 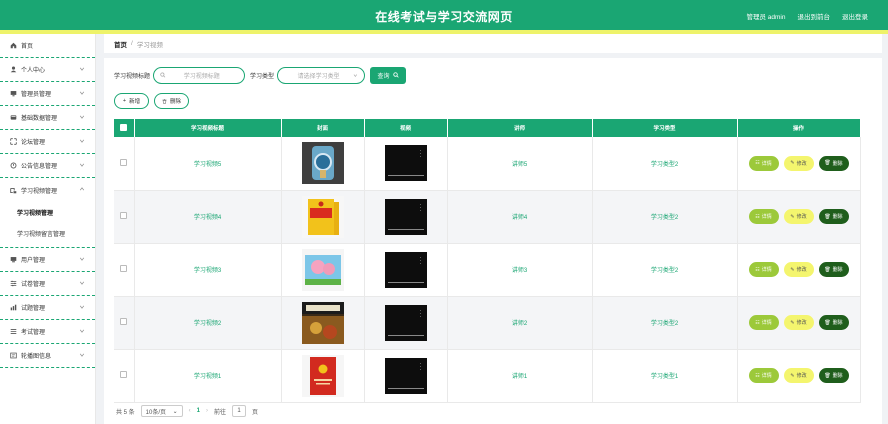 What do you see at coordinates (190, 411) in the screenshot?
I see `prev-page-icon: ‹` at bounding box center [190, 411].